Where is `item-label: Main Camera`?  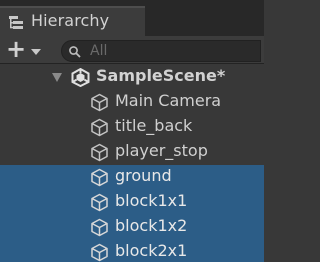
item-label: Main Camera is located at coordinates (168, 100).